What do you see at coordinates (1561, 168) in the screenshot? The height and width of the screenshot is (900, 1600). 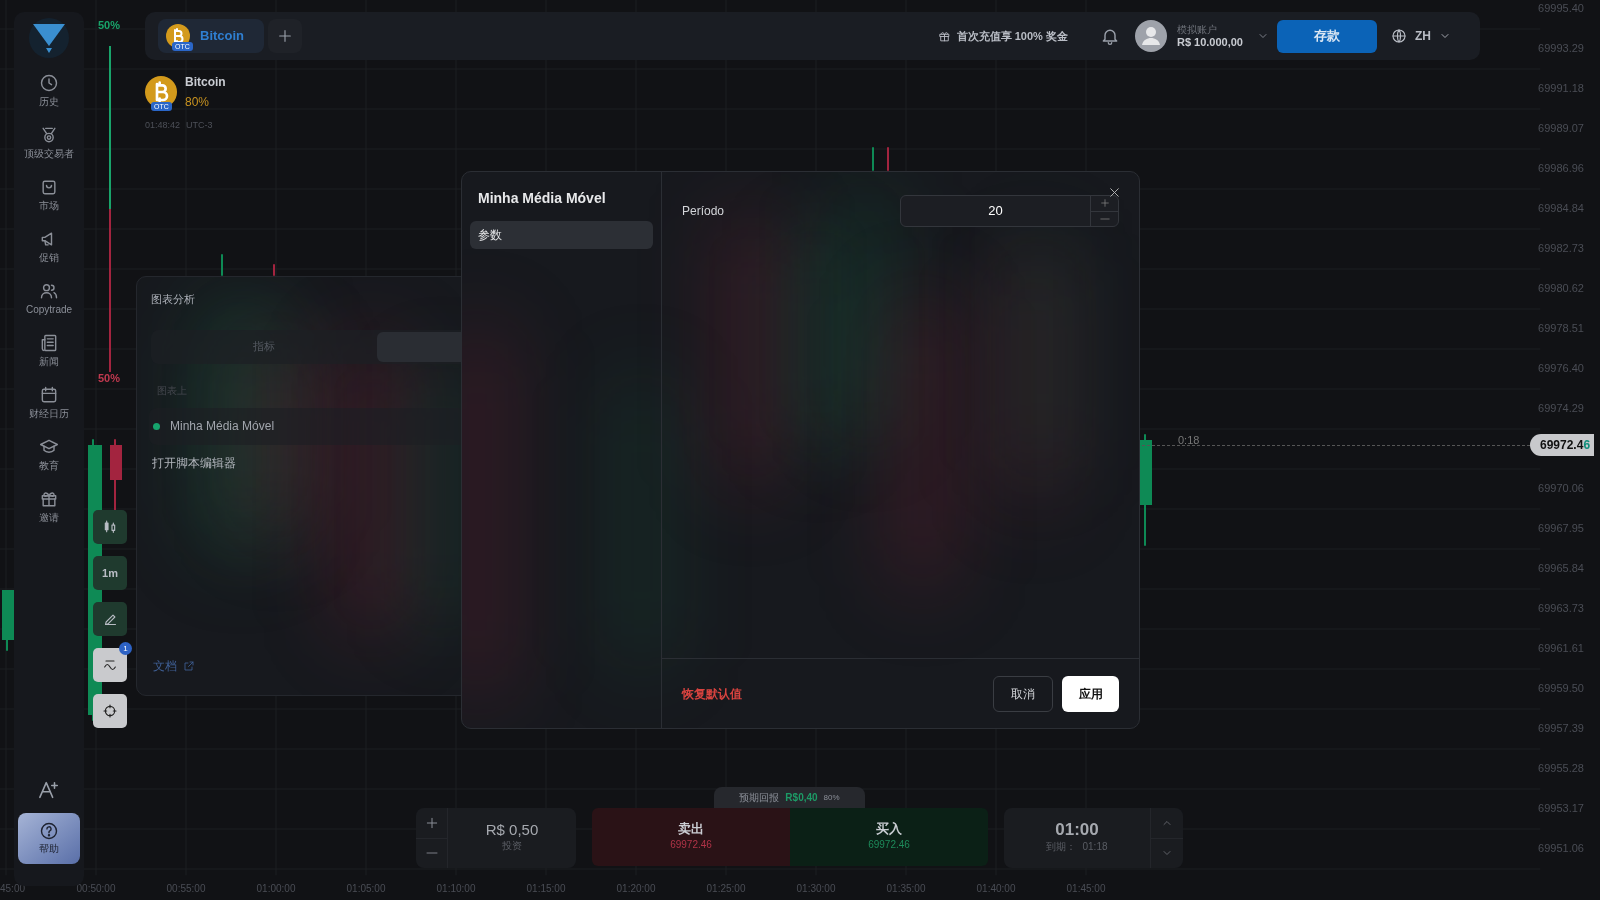 I see `price-label: 69986.96` at bounding box center [1561, 168].